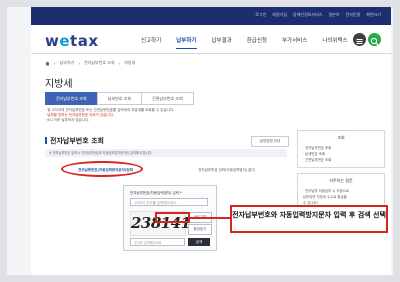 This screenshot has width=400, height=282. What do you see at coordinates (270, 141) in the screenshot?
I see `payment-help-button: 납부방법 안내` at bounding box center [270, 141].